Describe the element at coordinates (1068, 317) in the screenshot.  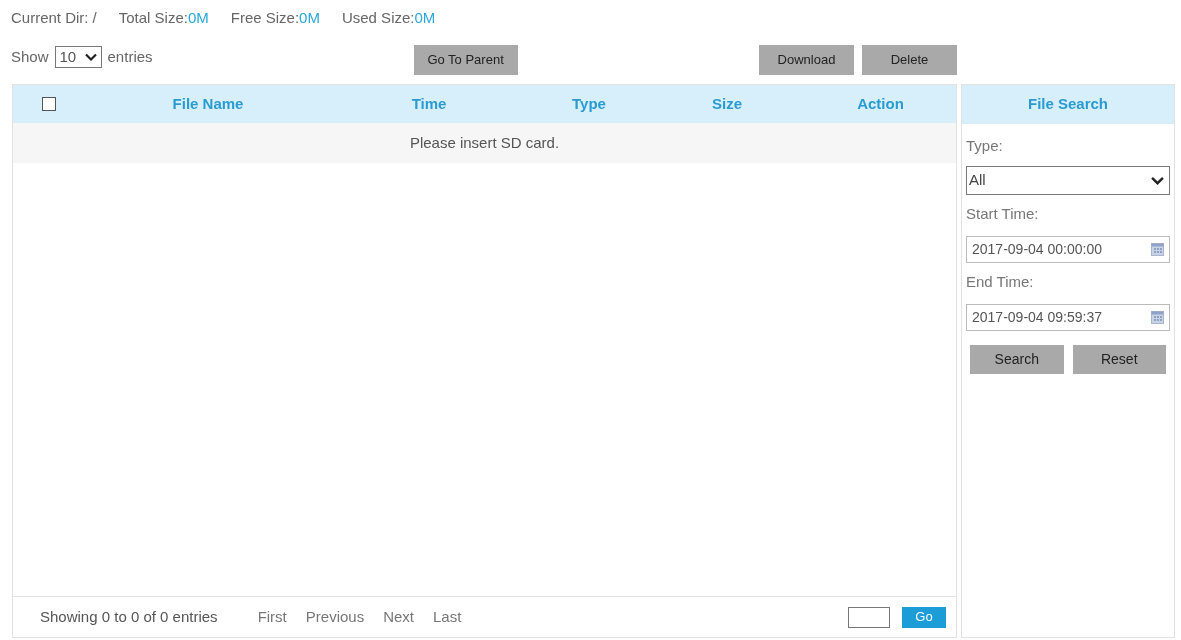
I see `datetime-field: 2017-09-04 09:59:37` at that location.